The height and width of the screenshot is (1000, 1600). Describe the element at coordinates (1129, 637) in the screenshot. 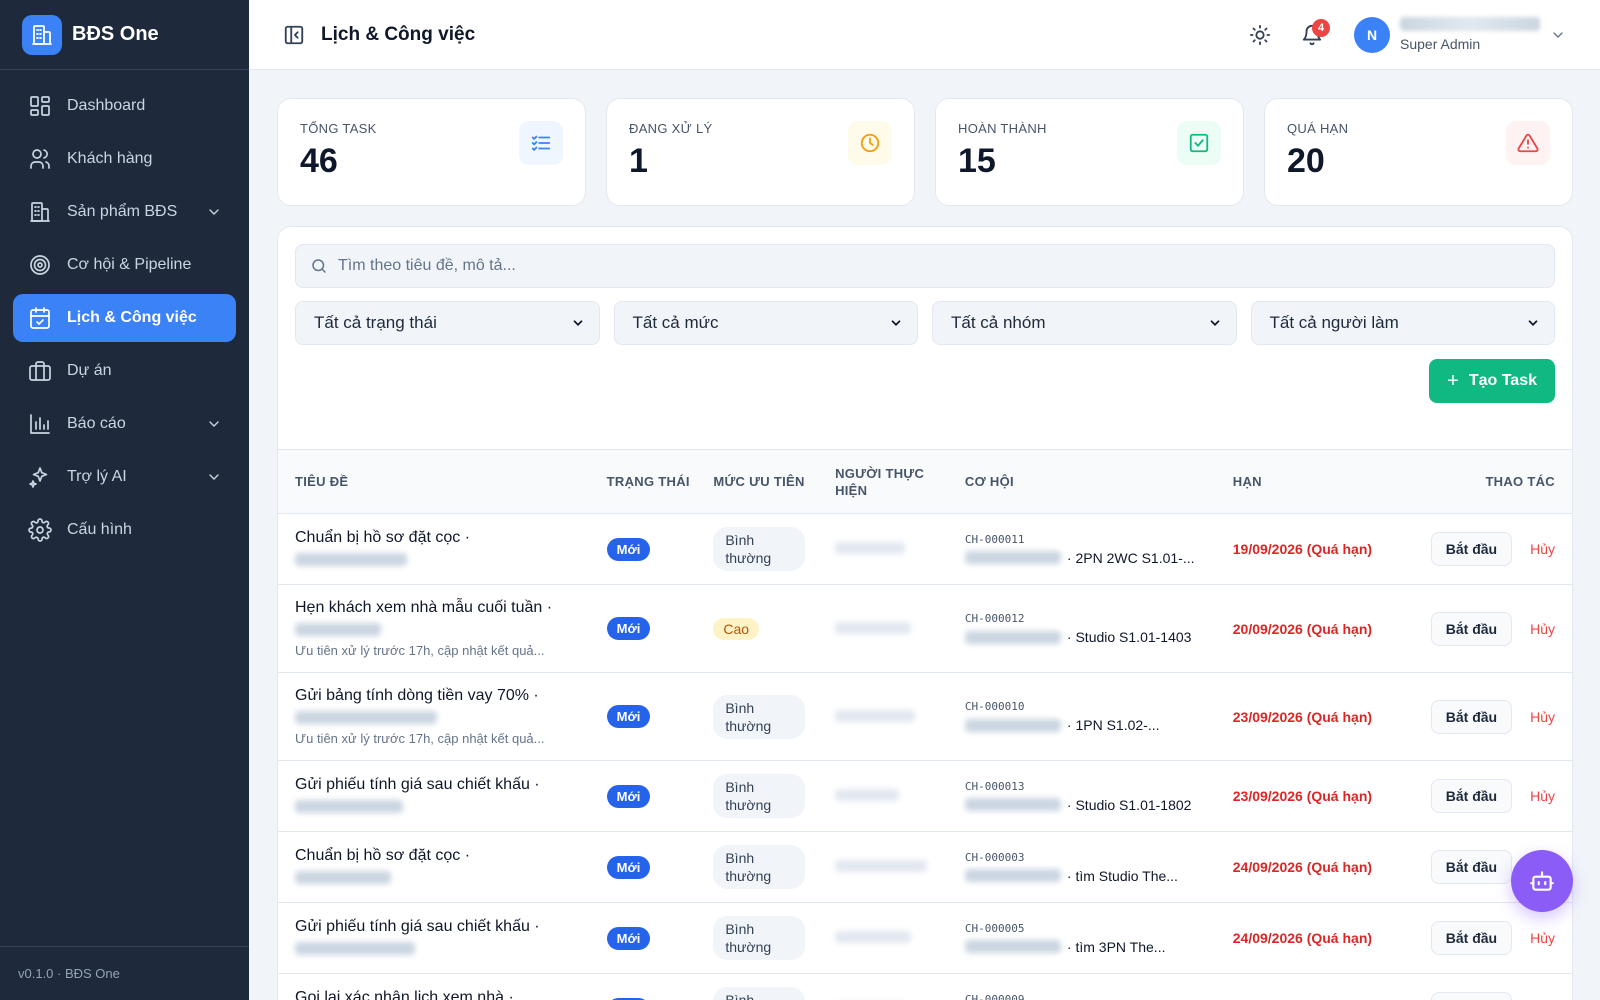

I see `opportunity-product: · Studio S1.01-1403` at that location.